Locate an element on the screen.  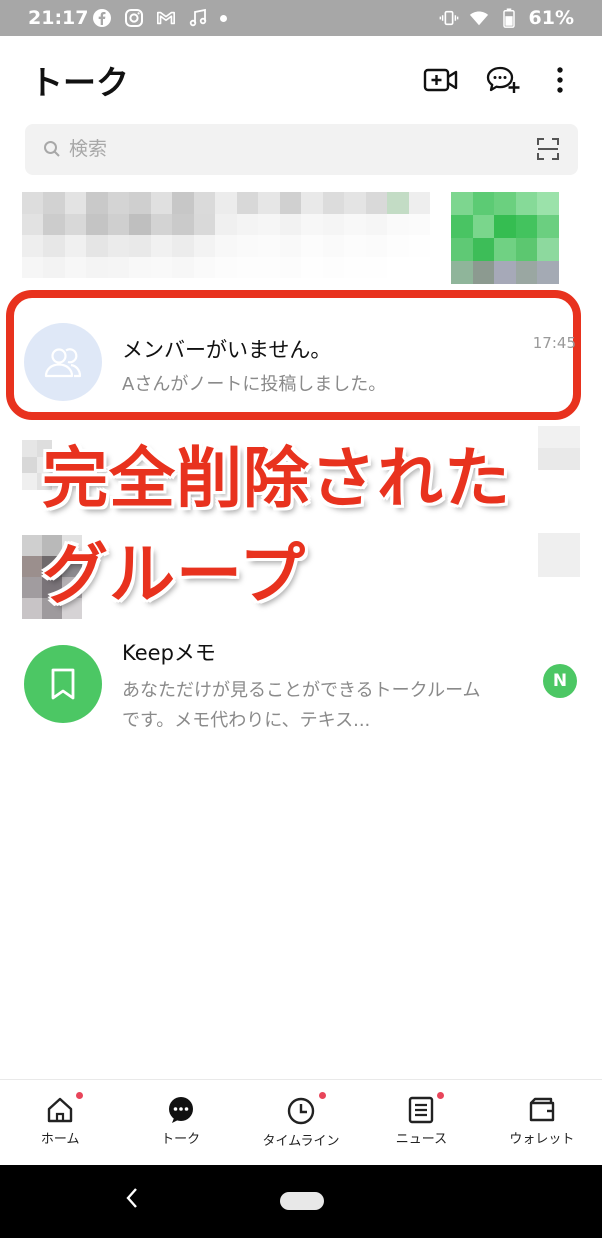
clock-icon is located at coordinates (301, 1111).